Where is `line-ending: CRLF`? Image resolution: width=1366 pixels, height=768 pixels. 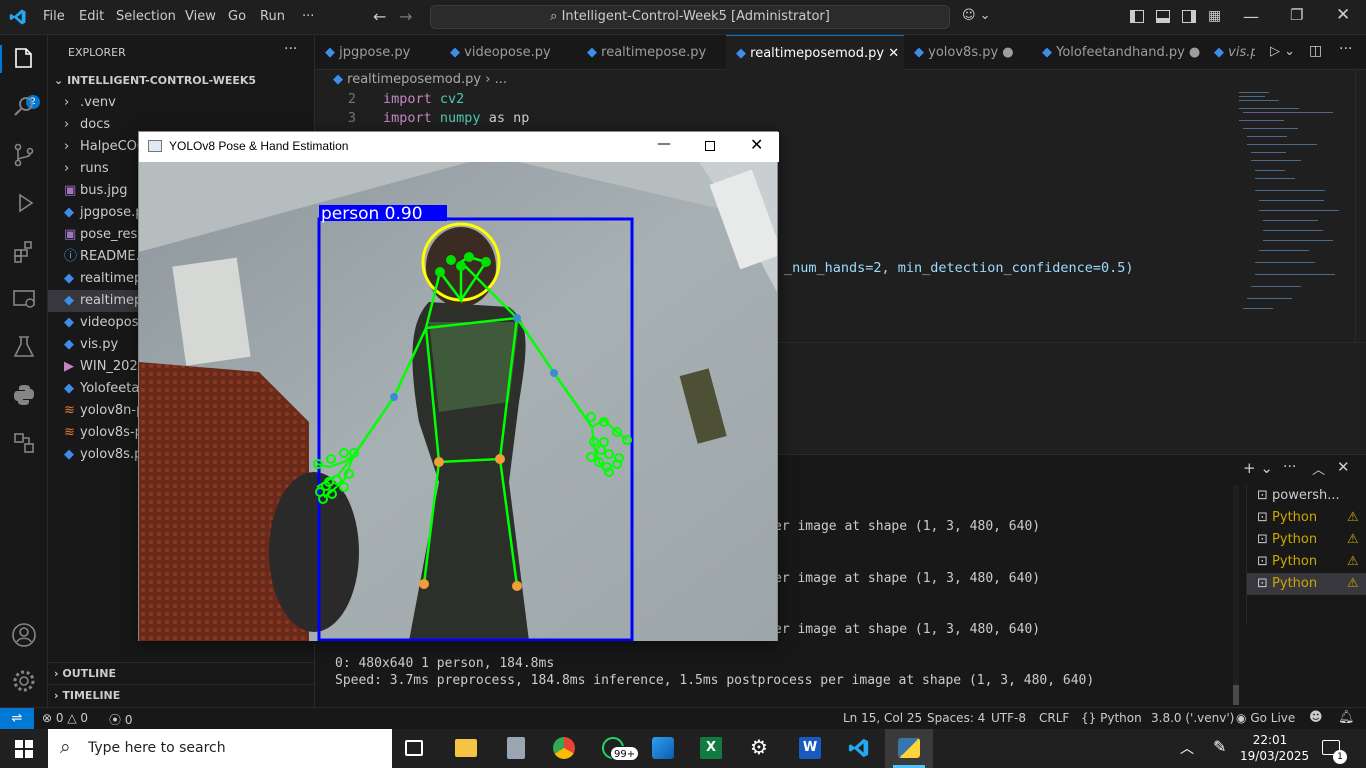
line-ending: CRLF is located at coordinates (1054, 718).